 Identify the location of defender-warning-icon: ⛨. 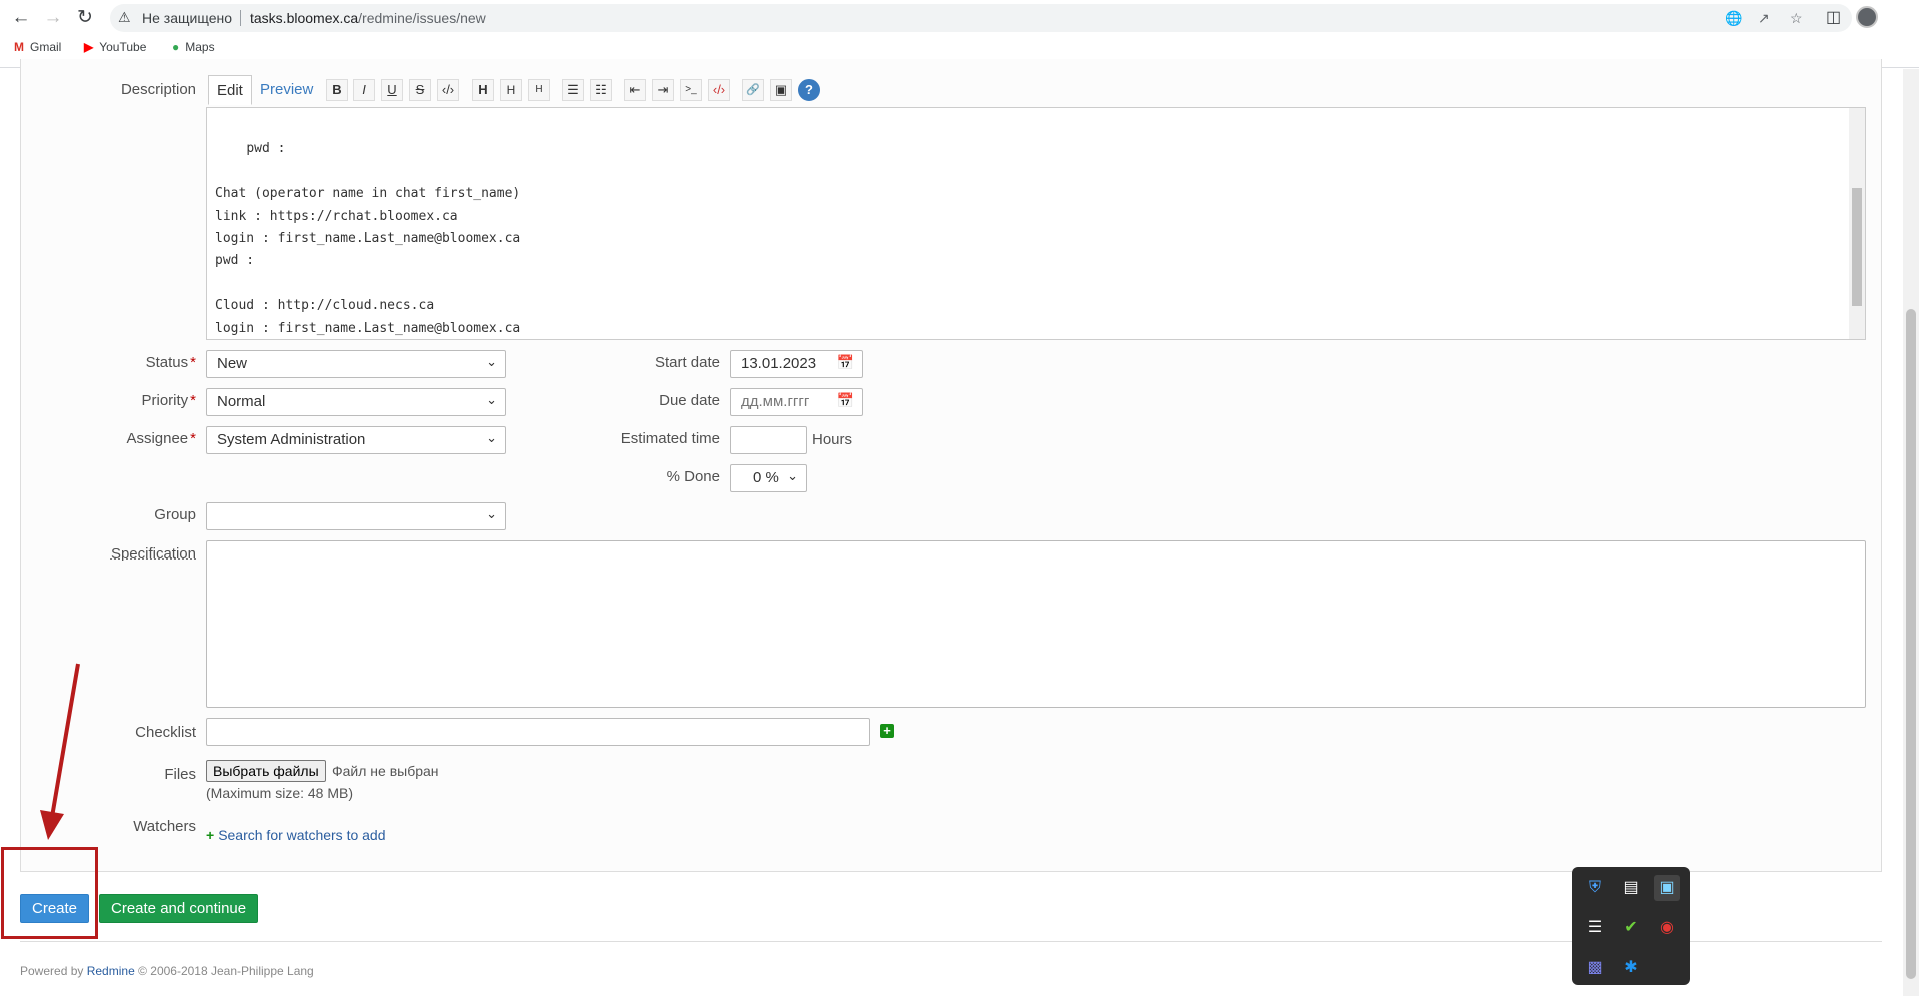
(1595, 888).